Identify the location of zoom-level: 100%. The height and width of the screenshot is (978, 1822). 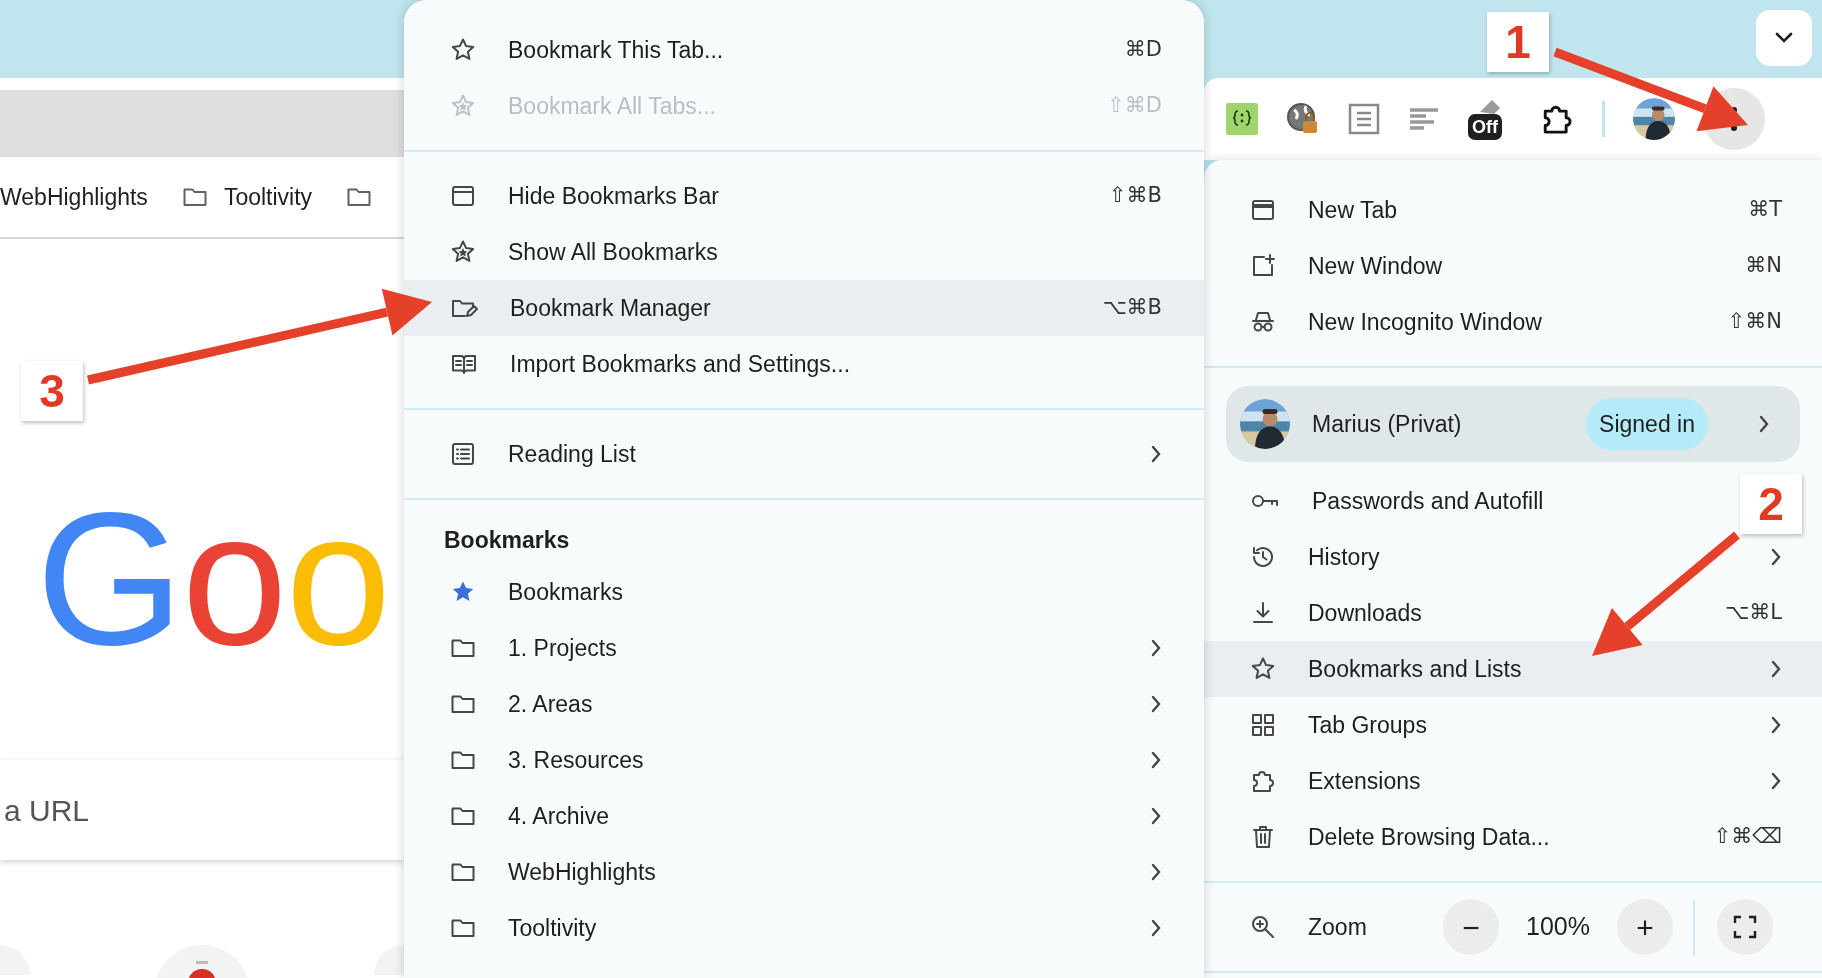
(1558, 927).